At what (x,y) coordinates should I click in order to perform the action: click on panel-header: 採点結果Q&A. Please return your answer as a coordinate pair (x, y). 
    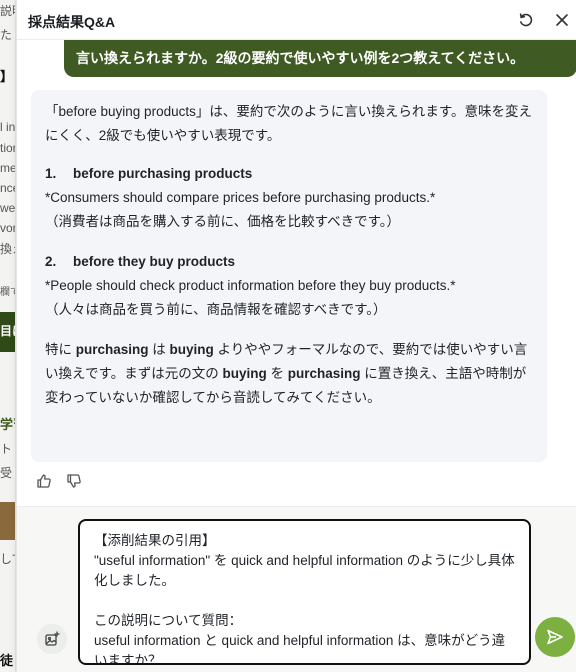
    Looking at the image, I should click on (296, 20).